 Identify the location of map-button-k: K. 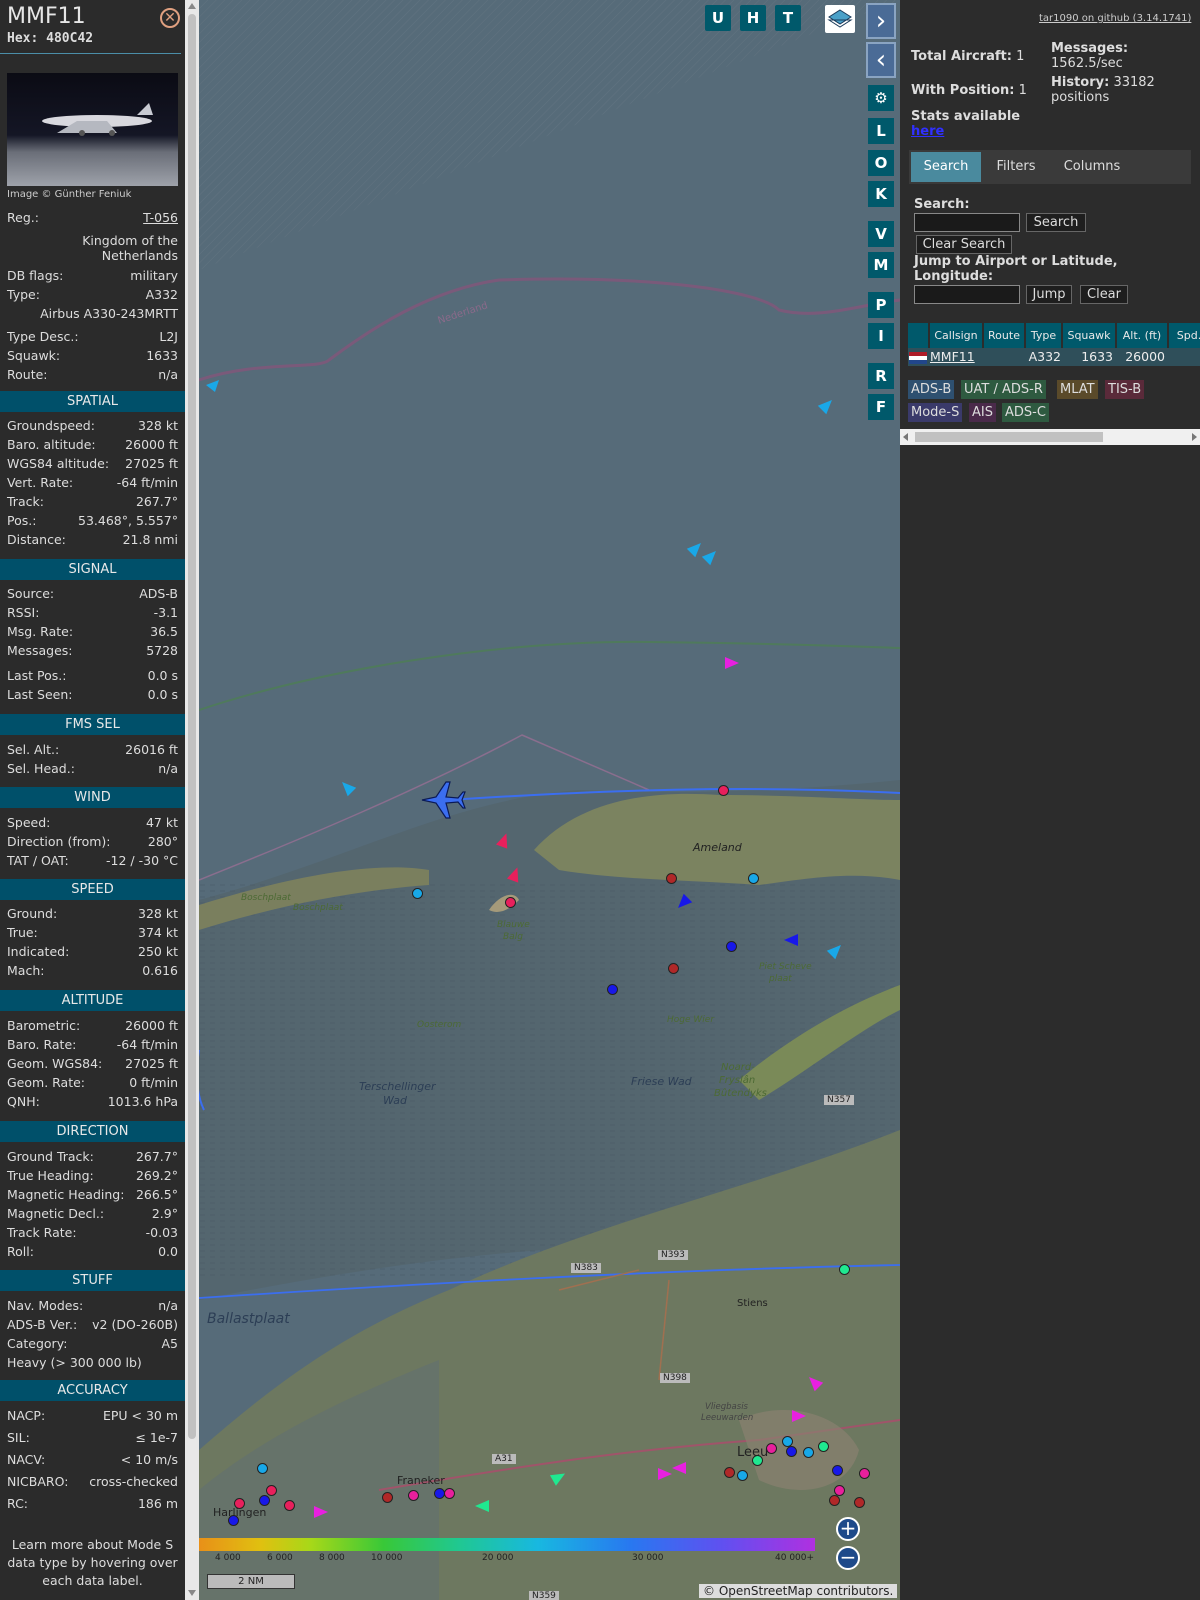
(881, 194).